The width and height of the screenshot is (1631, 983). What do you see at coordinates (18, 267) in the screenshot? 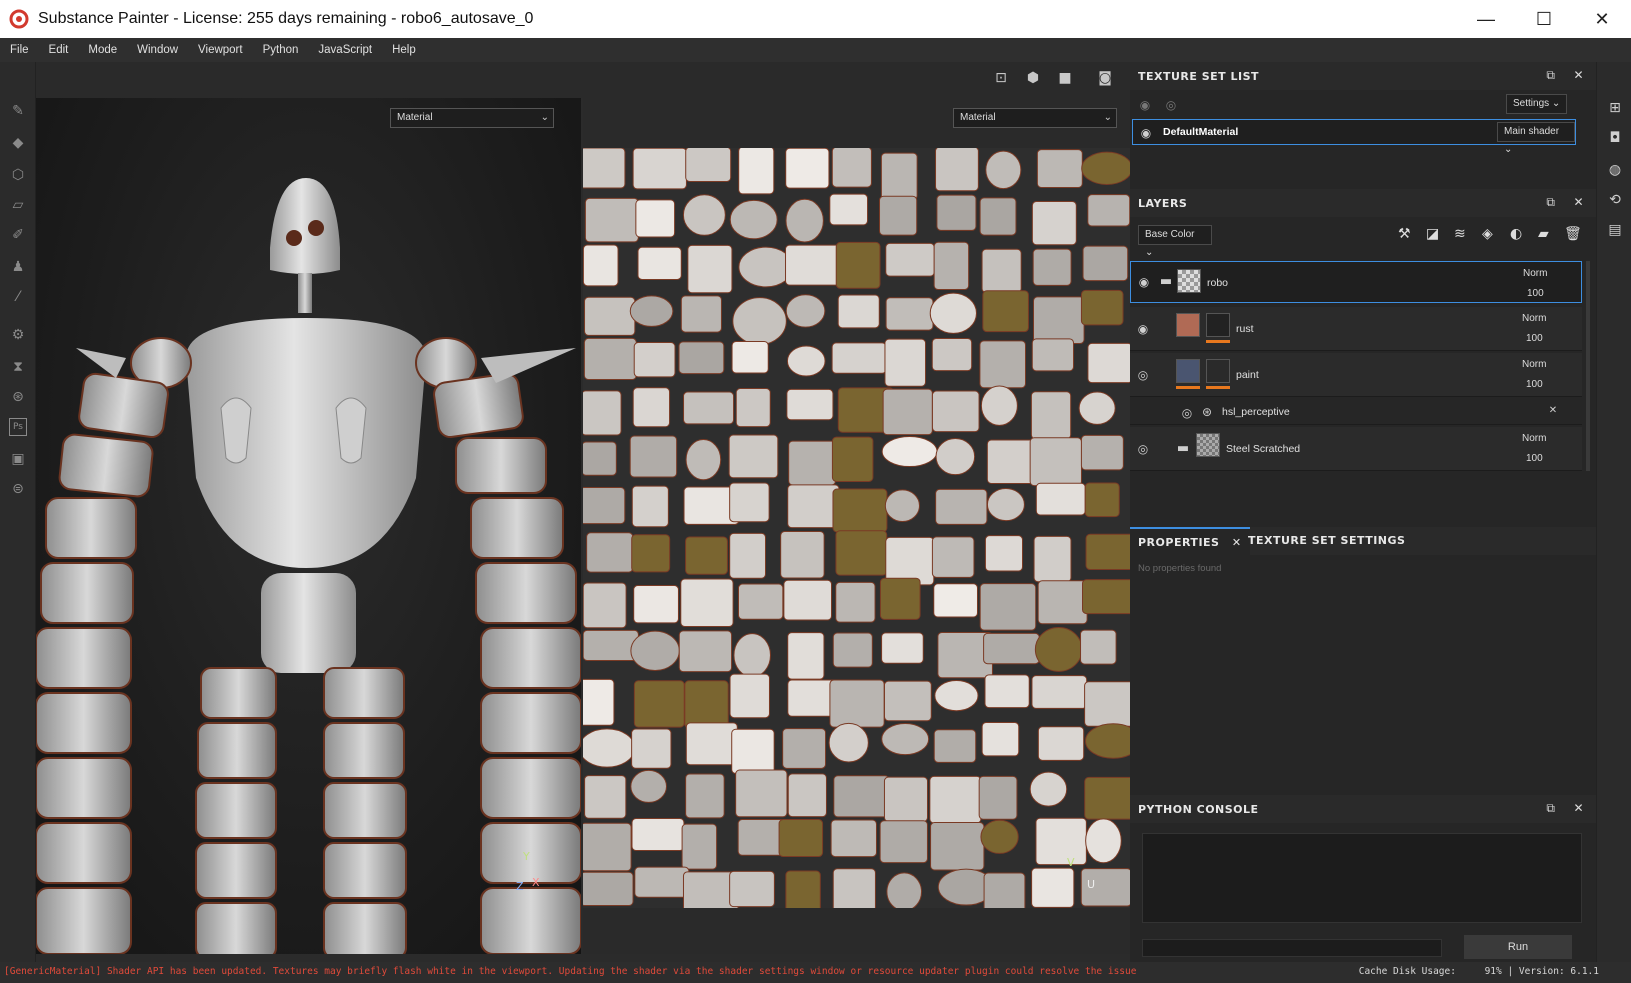
I see `clone-stamp-icon: ♟` at bounding box center [18, 267].